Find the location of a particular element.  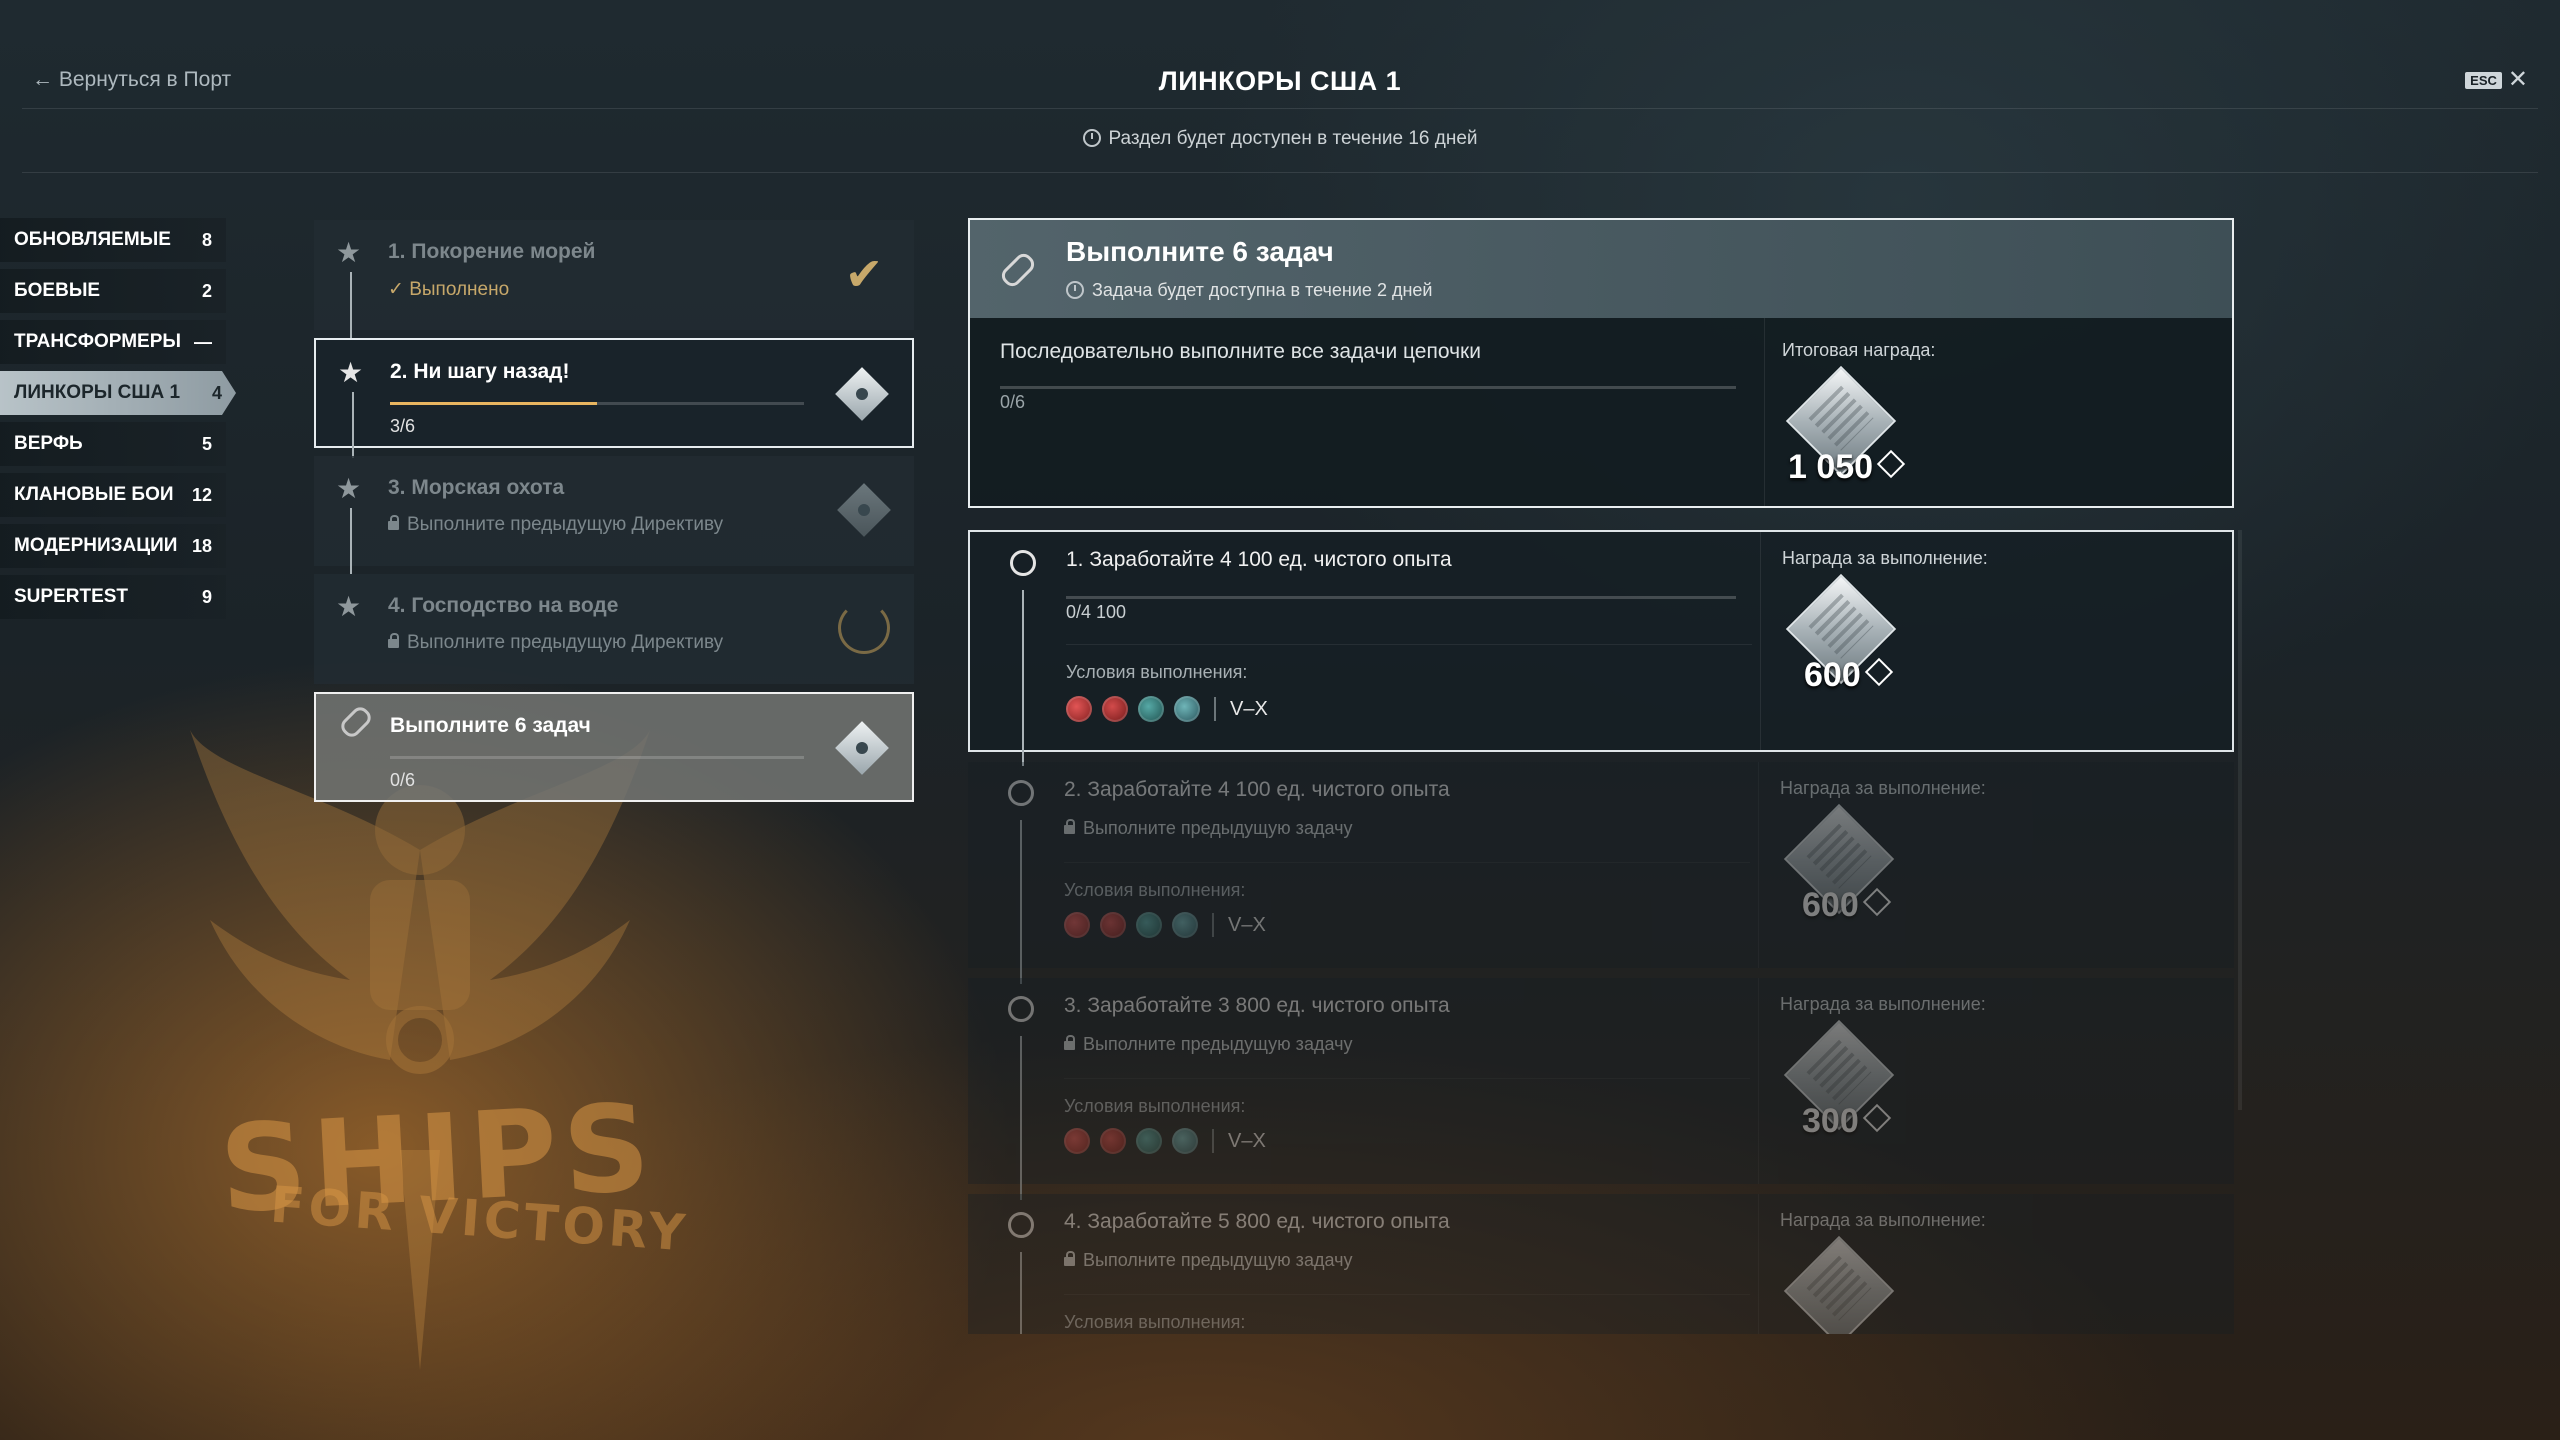

sidebar-item-label: ЛИНКОРЫ США 1 is located at coordinates (97, 392).